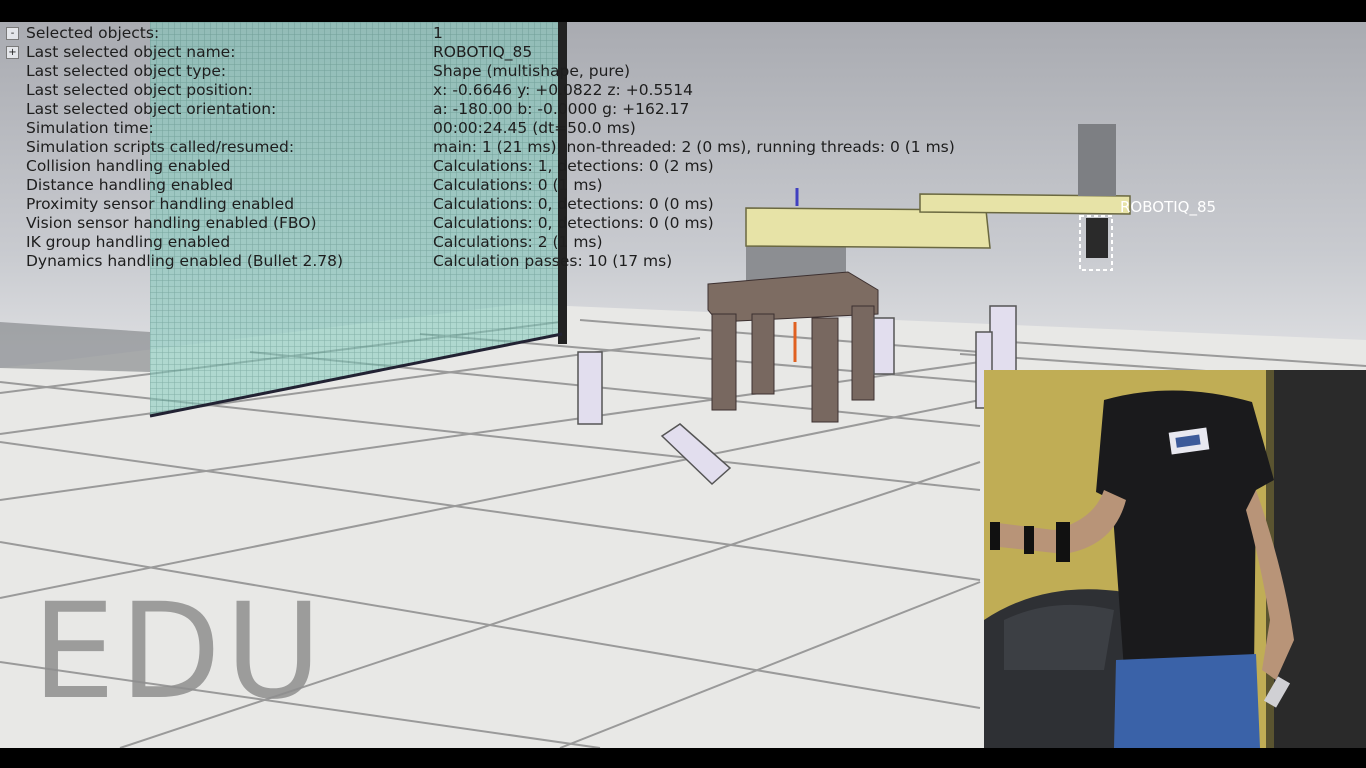  I want to click on info-label: Last selected object orientation:, so click(151, 109).